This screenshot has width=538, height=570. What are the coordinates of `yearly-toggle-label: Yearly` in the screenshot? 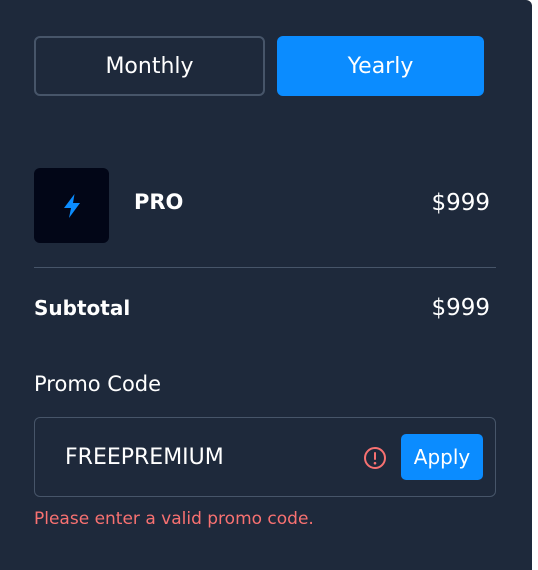 It's located at (380, 66).